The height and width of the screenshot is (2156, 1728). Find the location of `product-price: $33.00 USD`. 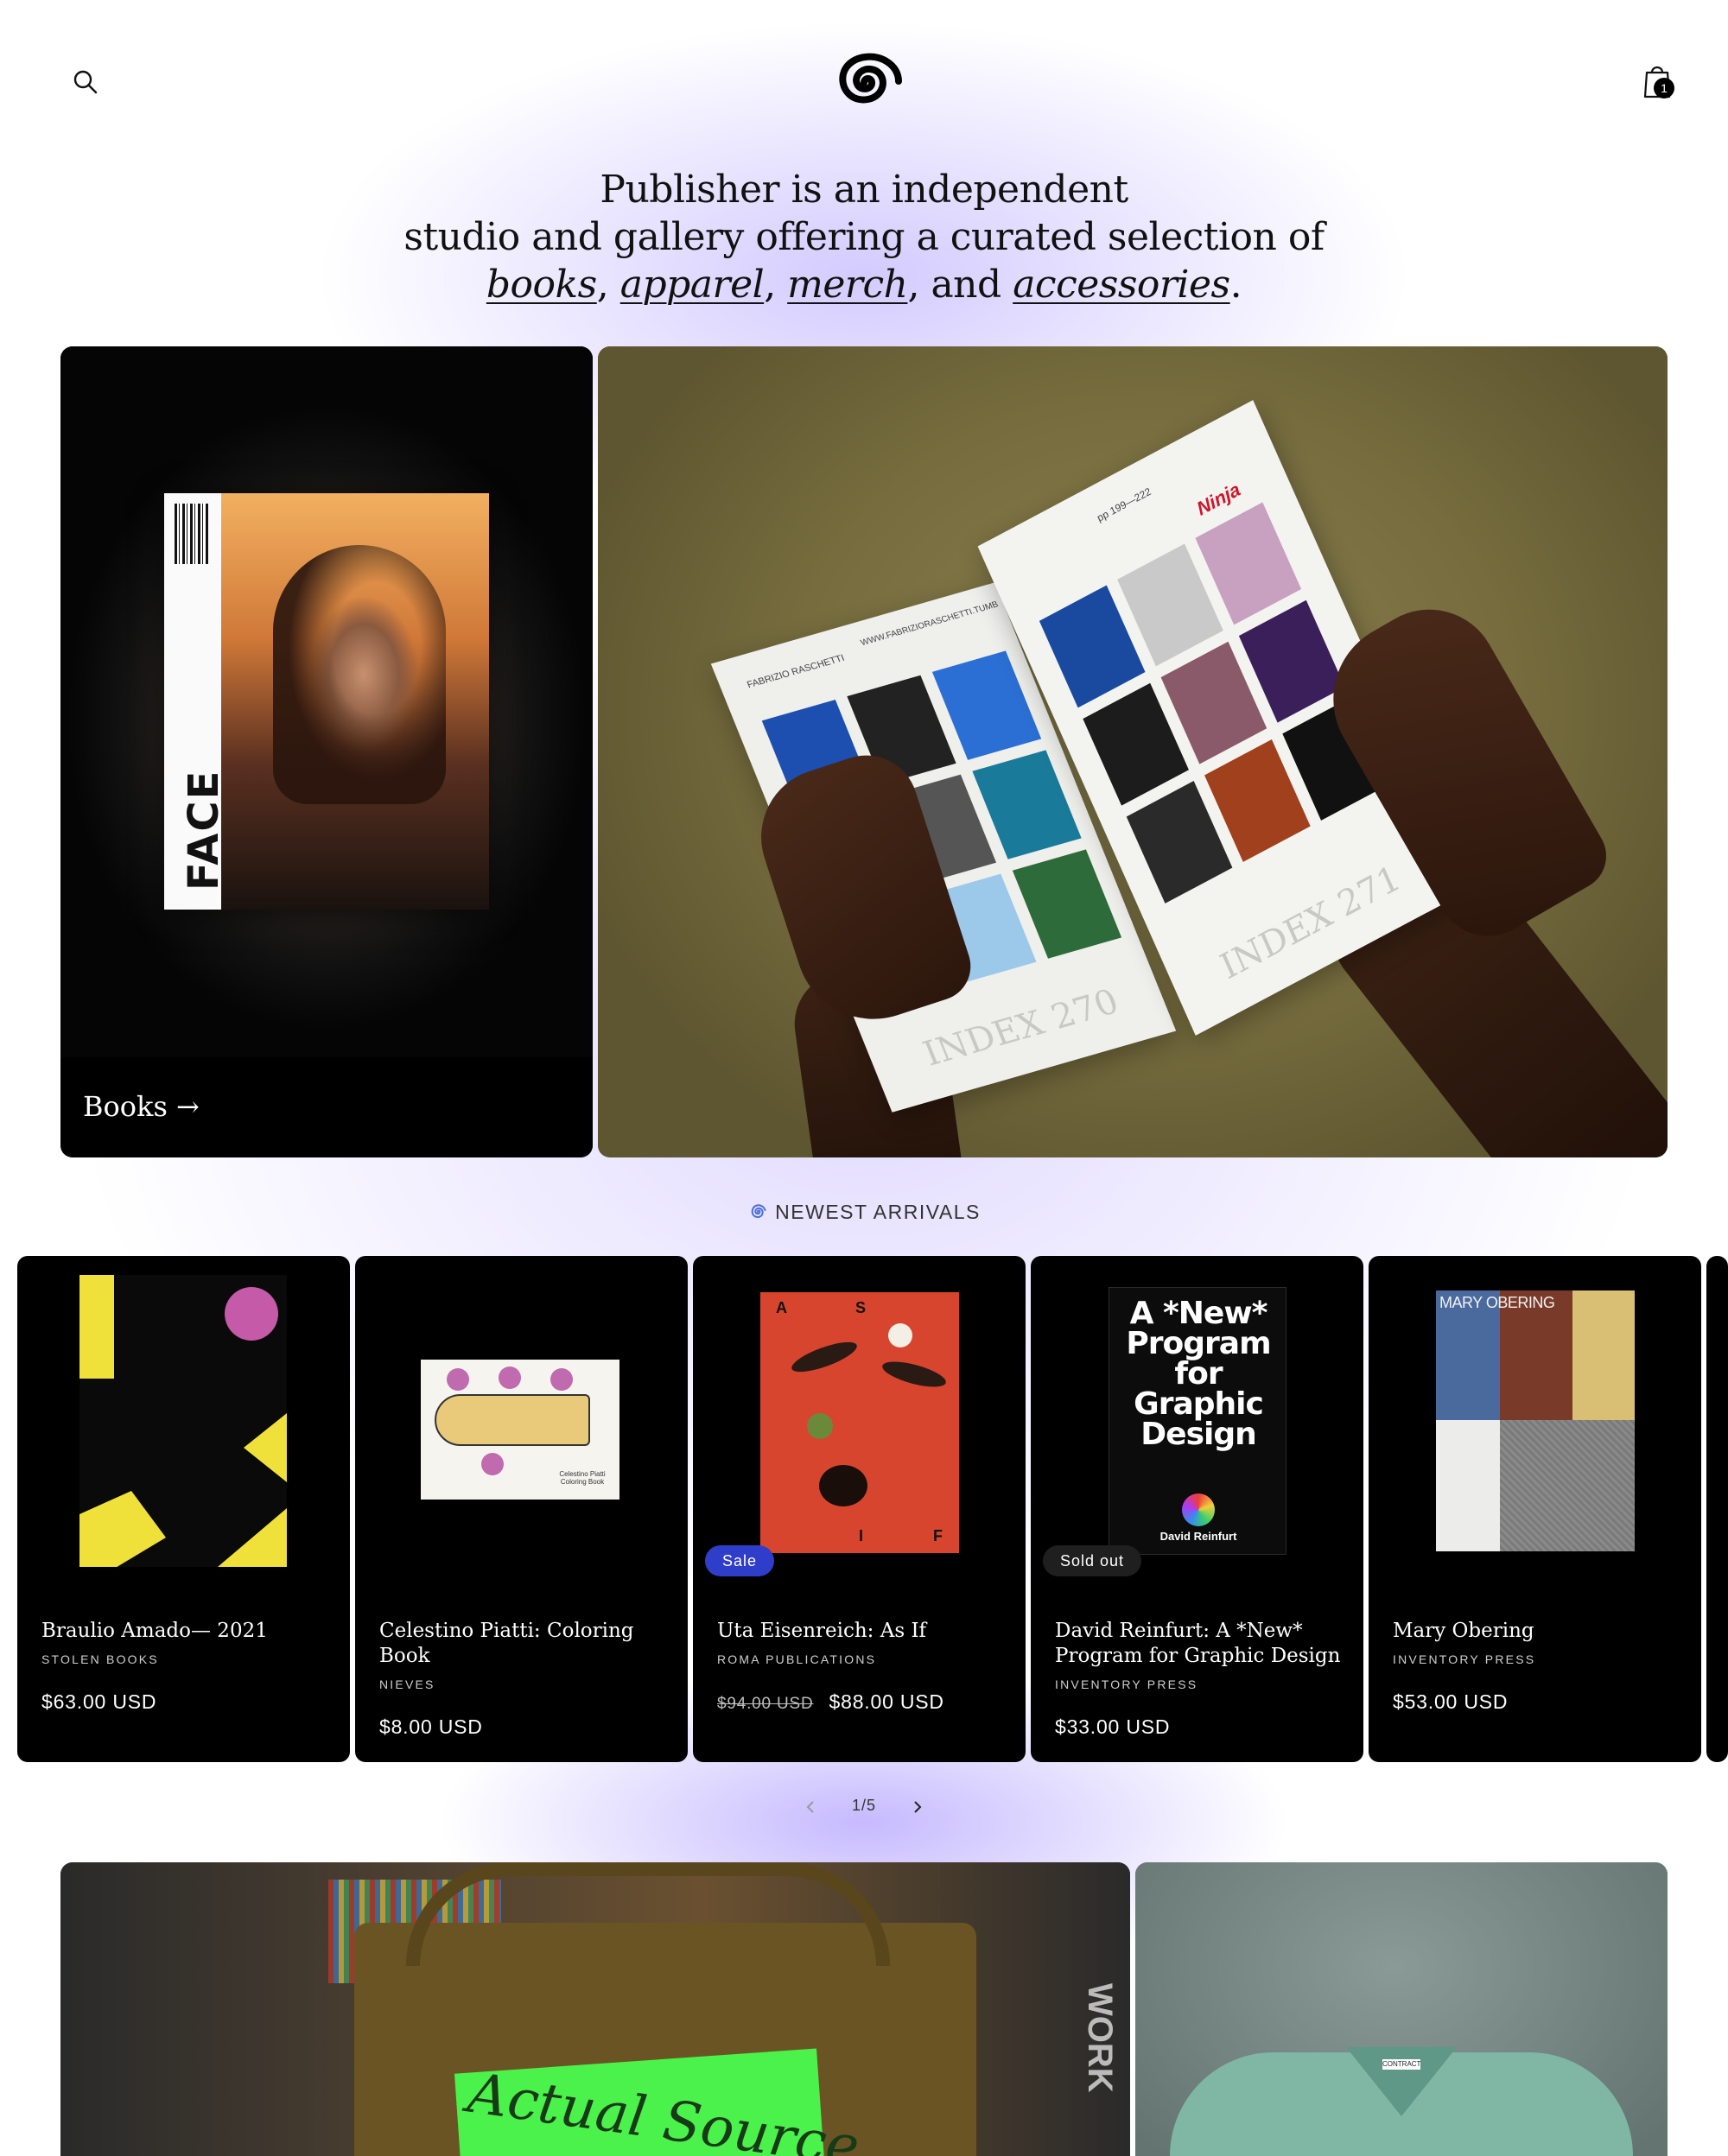

product-price: $33.00 USD is located at coordinates (1113, 1726).